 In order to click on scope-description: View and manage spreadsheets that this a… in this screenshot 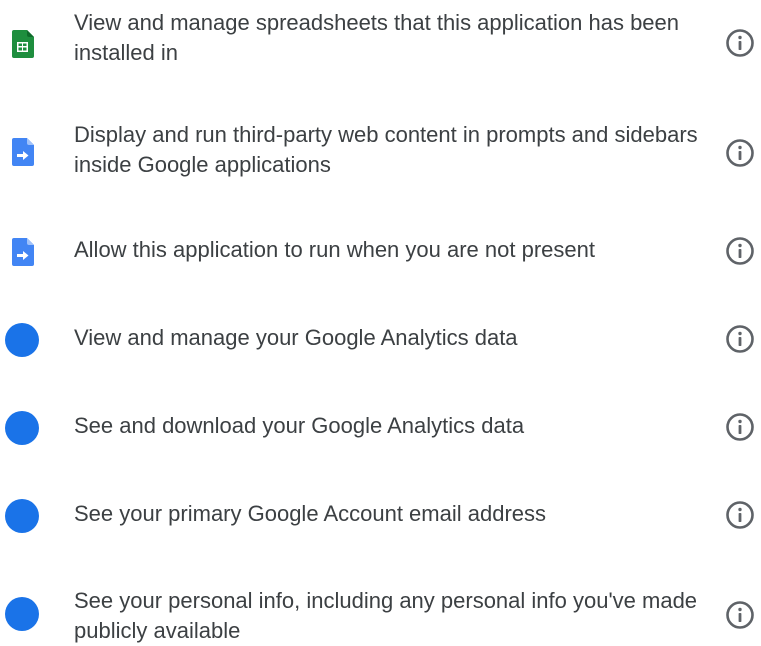, I will do `click(377, 37)`.